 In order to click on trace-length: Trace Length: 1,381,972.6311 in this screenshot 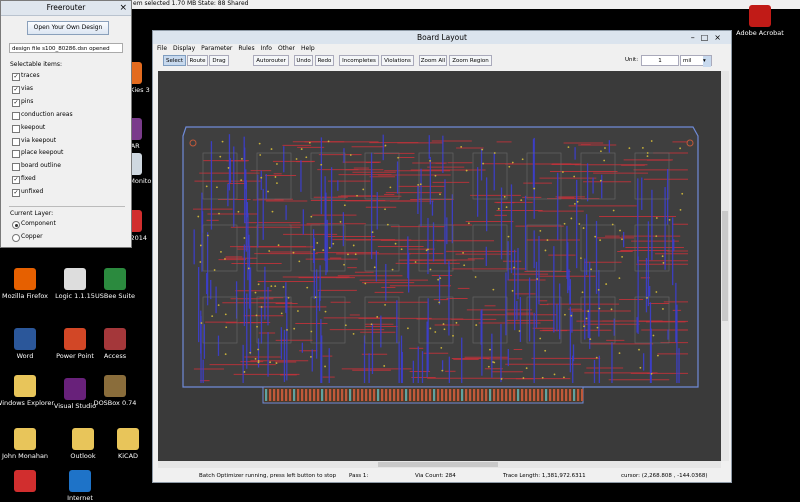, I will do `click(544, 476)`.